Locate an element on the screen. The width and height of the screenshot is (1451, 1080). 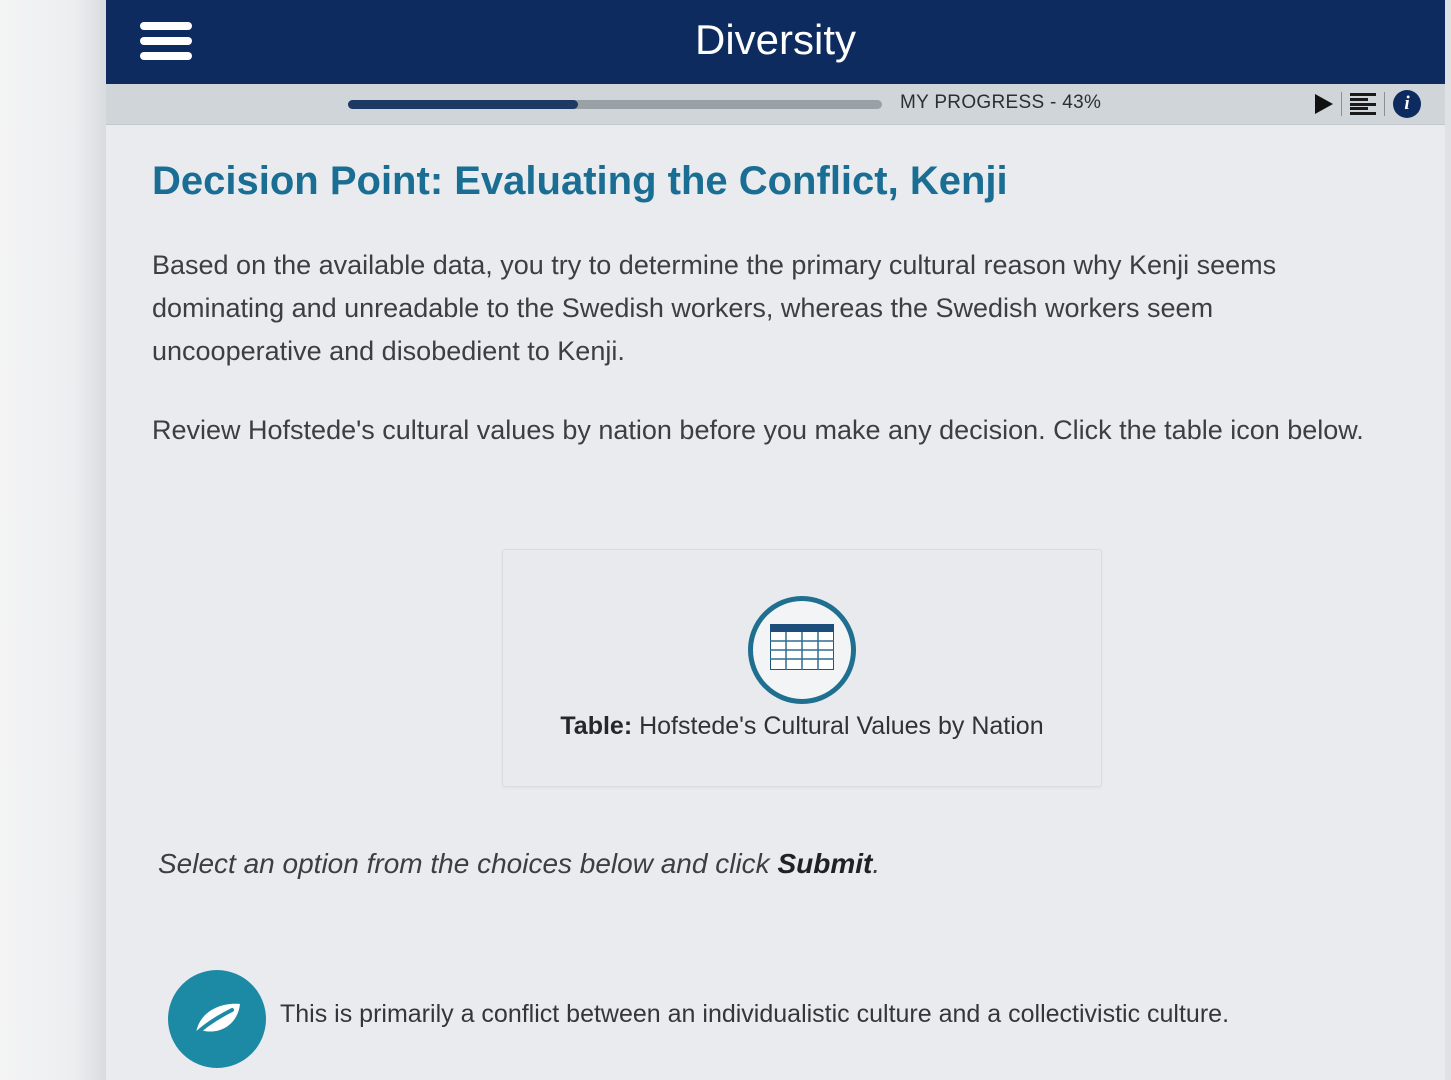
progress-fill is located at coordinates (463, 104).